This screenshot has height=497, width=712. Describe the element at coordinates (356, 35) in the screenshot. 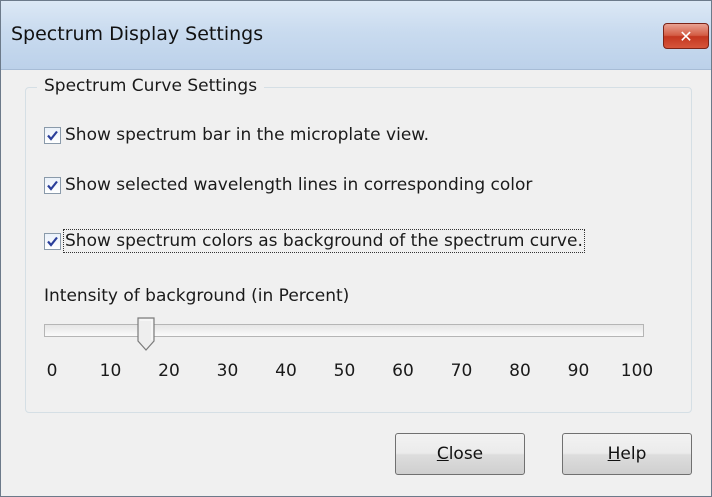

I see `title-bar: Spectrum Display Settings ✕` at that location.